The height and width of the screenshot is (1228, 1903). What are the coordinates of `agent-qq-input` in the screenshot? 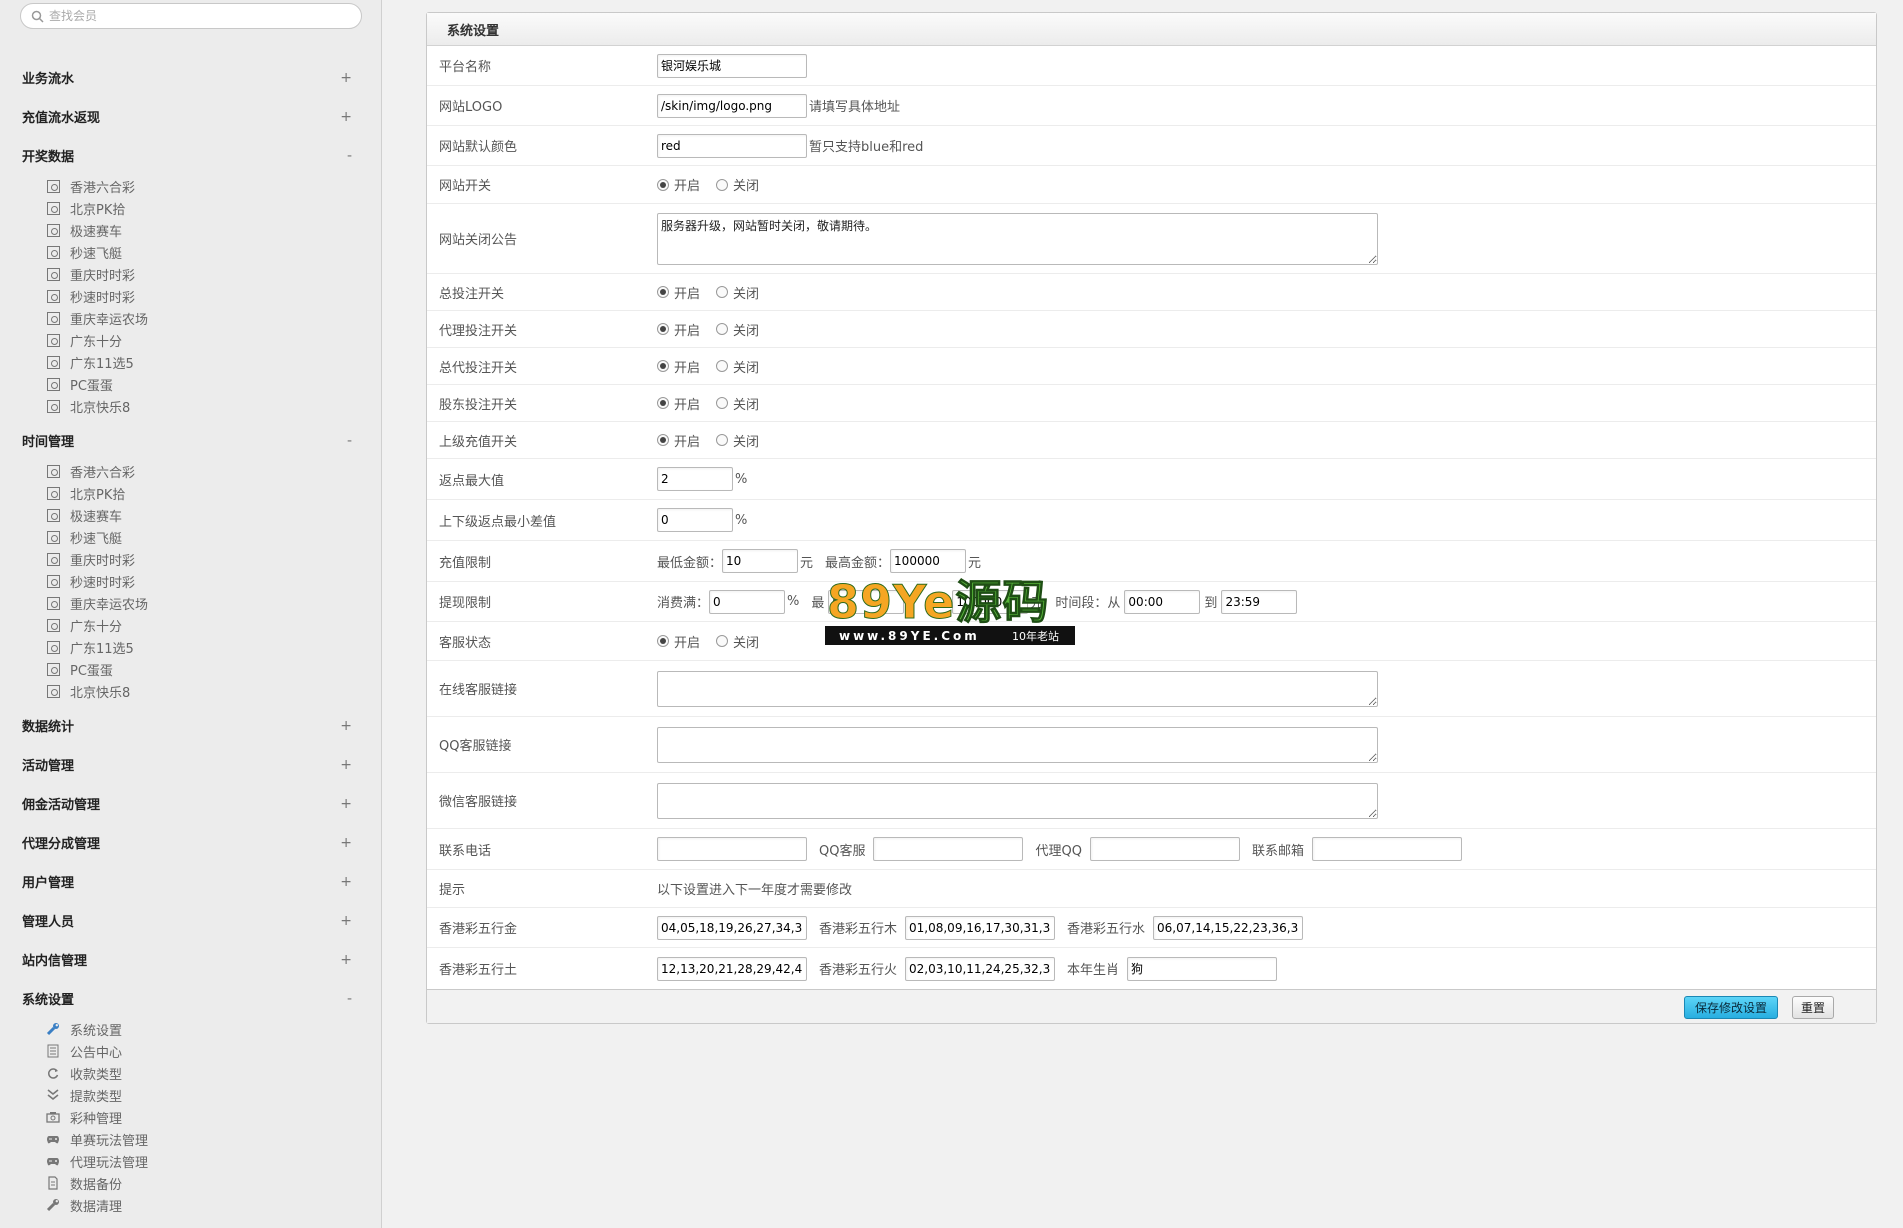 It's located at (1164, 849).